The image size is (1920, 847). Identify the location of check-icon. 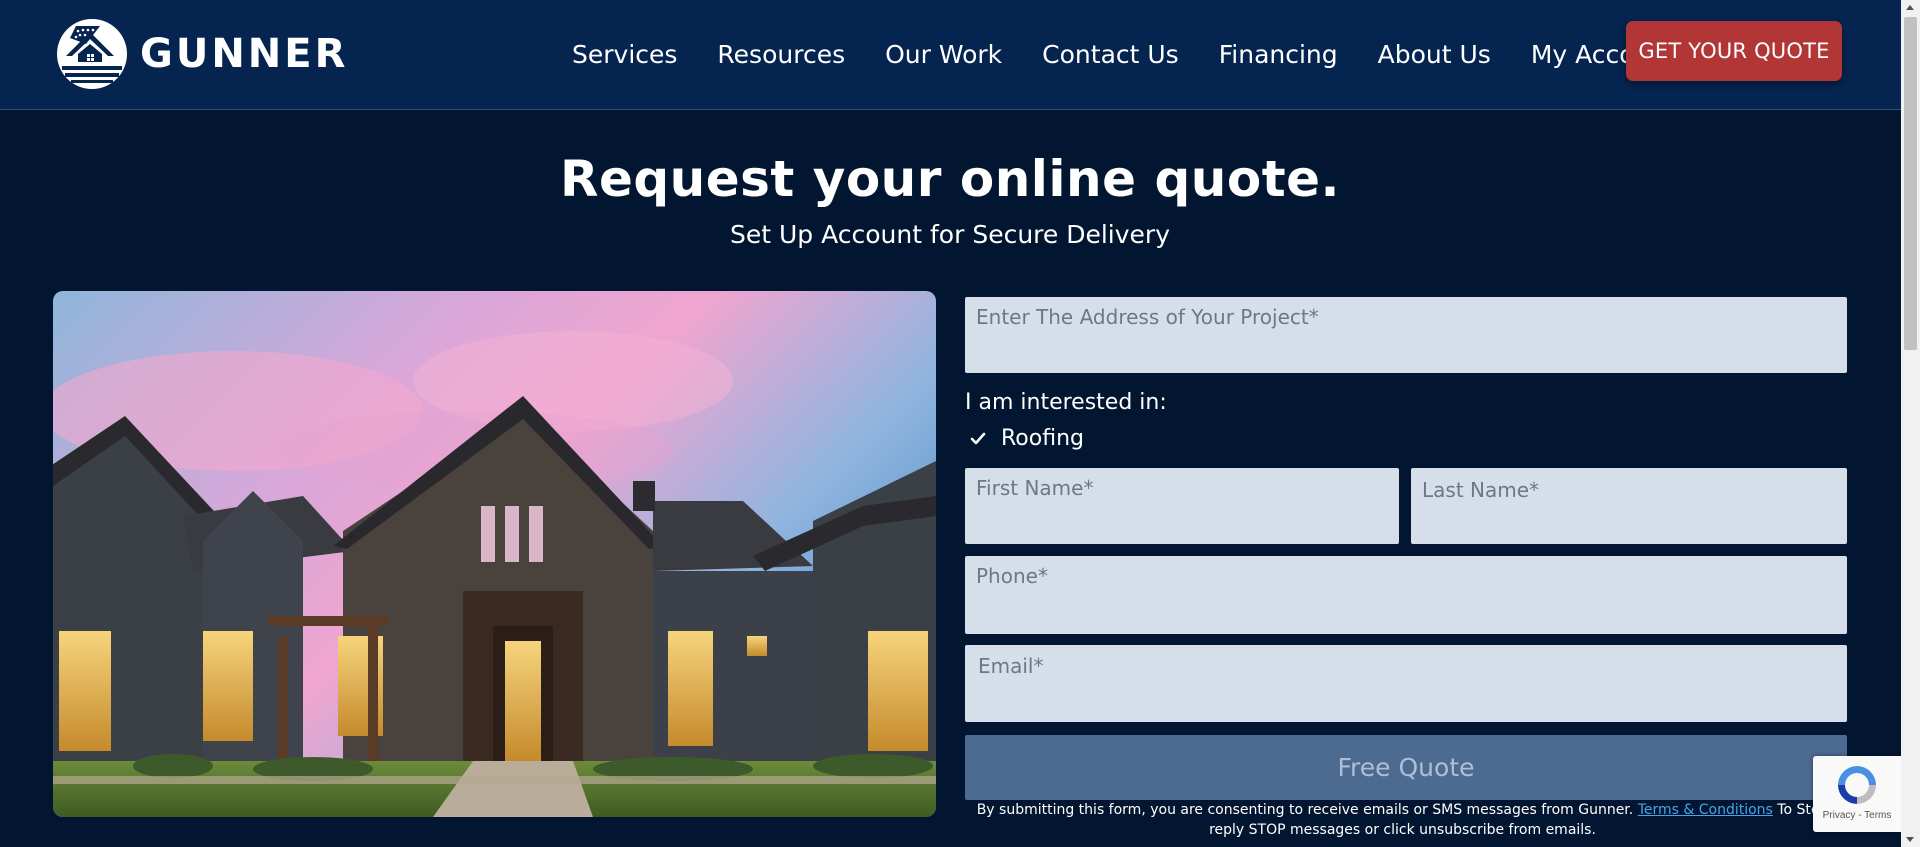
(978, 438).